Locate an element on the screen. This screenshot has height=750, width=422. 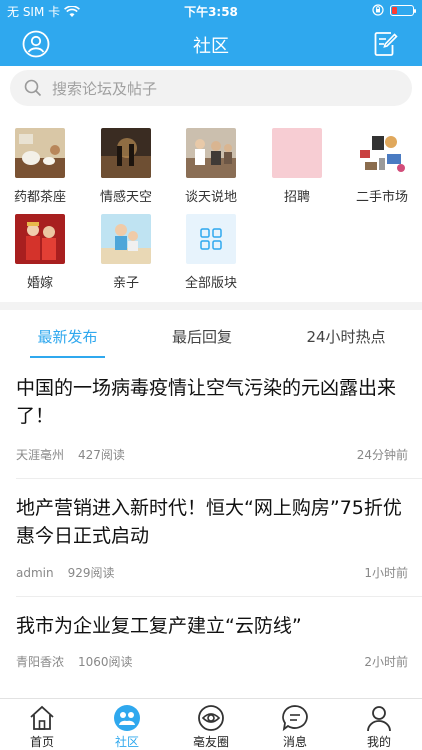
post-meta: 天涯亳州 427阅读 24分钟前 is located at coordinates (212, 454).